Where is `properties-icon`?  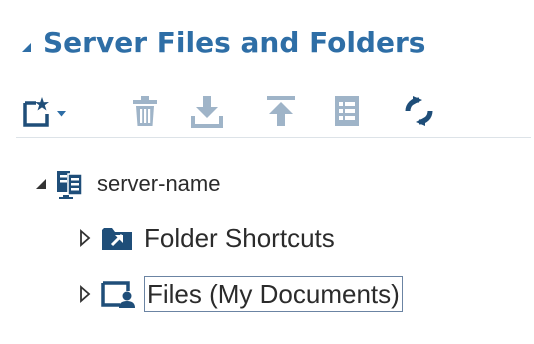 properties-icon is located at coordinates (347, 111).